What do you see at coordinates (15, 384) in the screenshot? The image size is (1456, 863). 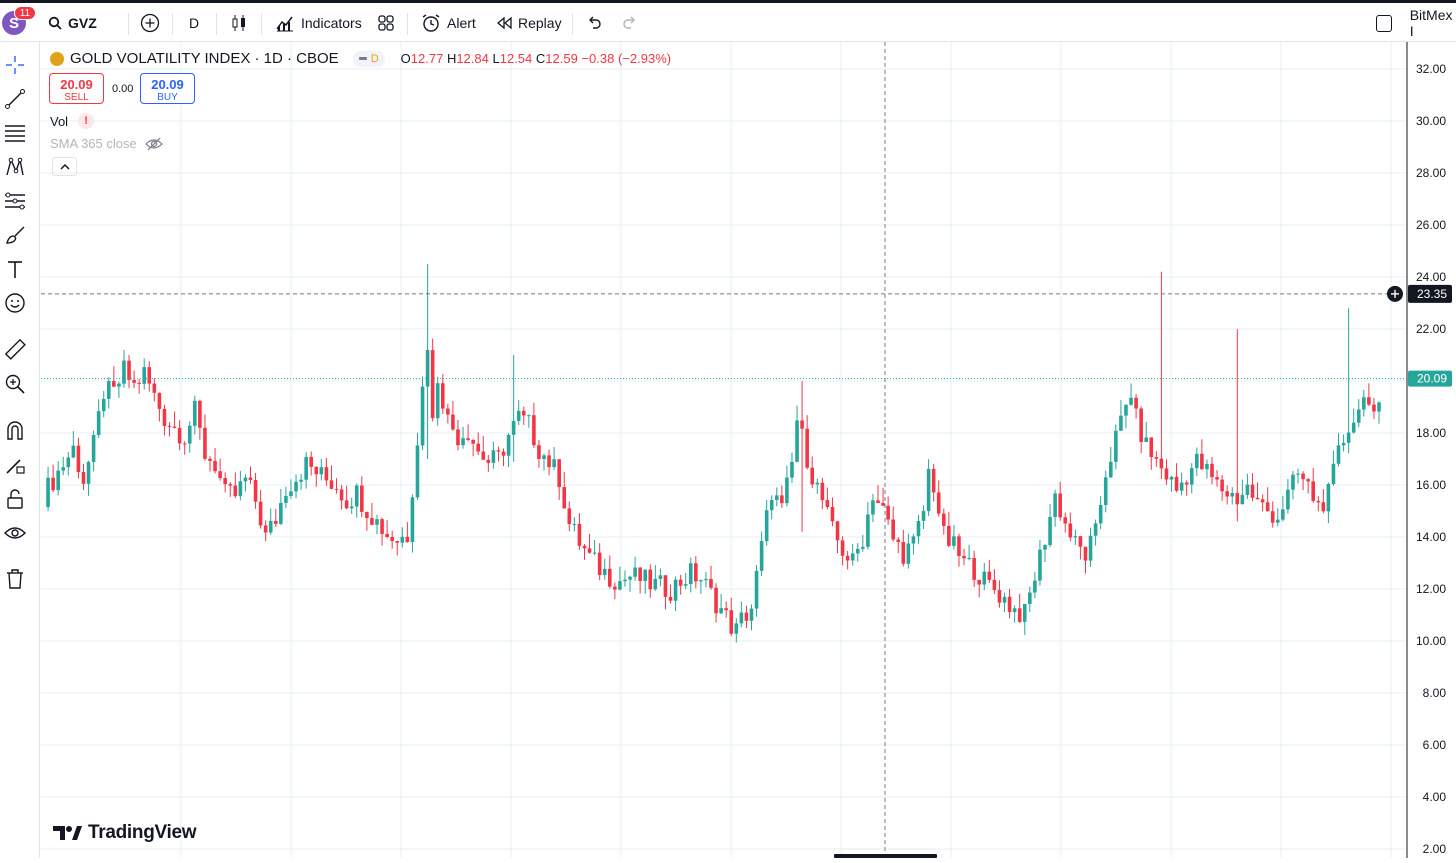 I see `zoom-tool` at bounding box center [15, 384].